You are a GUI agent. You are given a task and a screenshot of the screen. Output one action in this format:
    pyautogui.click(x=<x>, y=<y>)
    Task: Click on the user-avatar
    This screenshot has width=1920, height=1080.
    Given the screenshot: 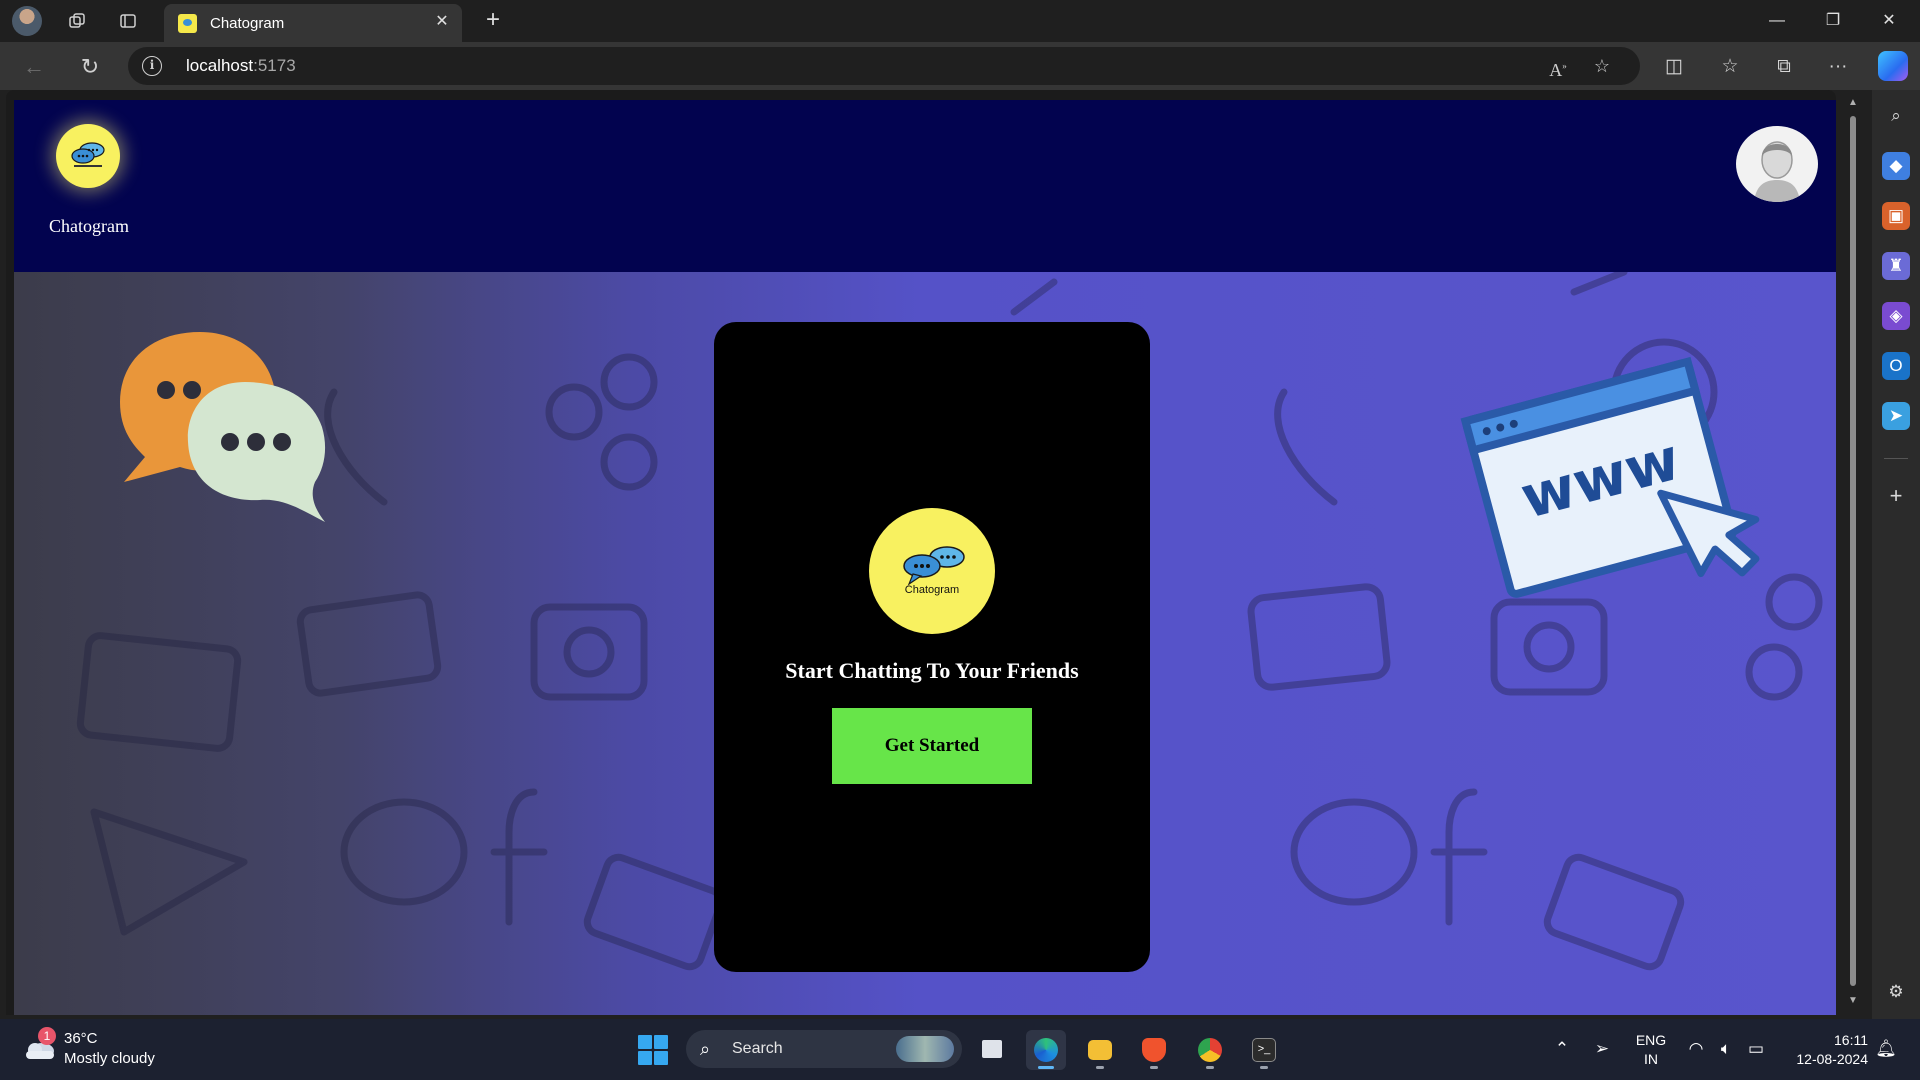 What is the action you would take?
    pyautogui.click(x=1777, y=164)
    